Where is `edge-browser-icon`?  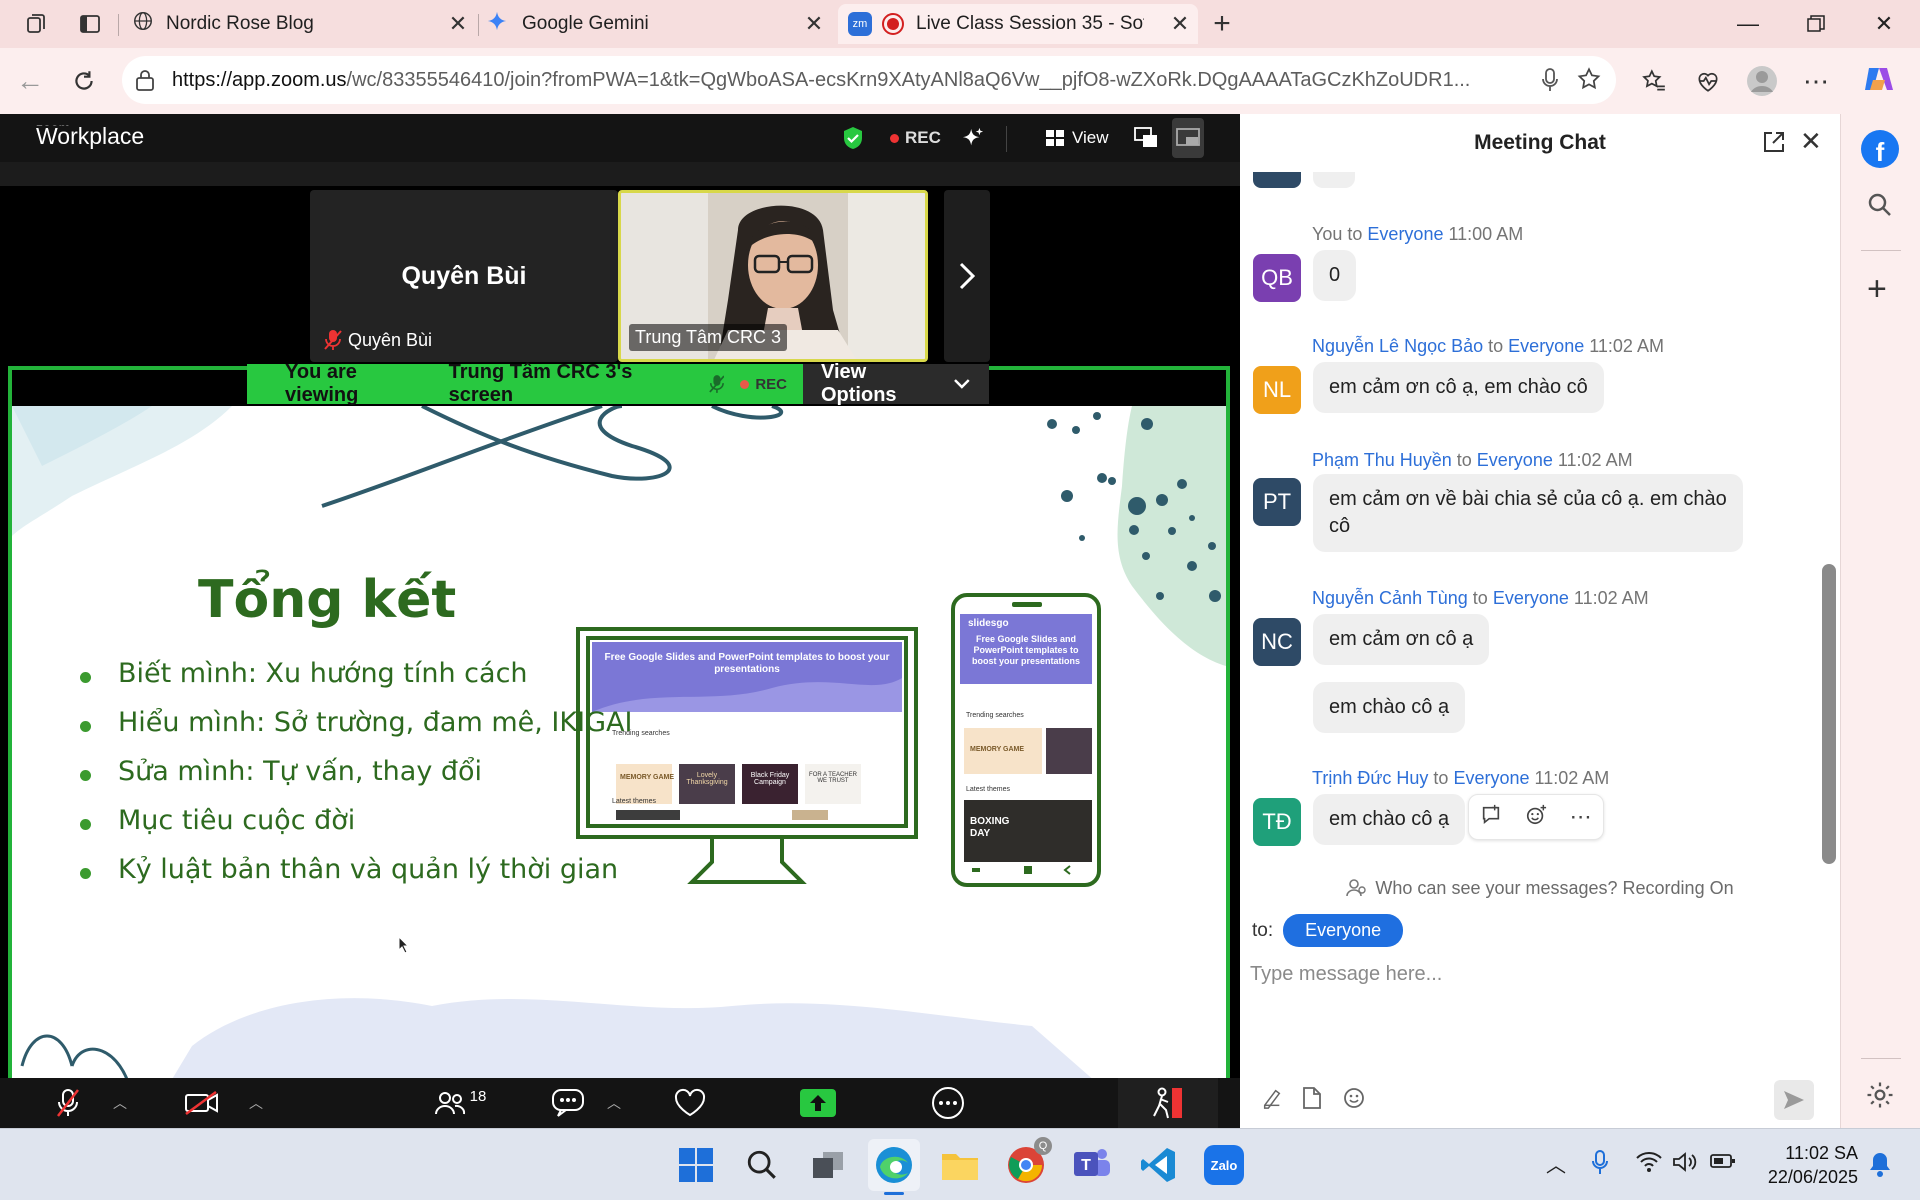
edge-browser-icon is located at coordinates (894, 1167).